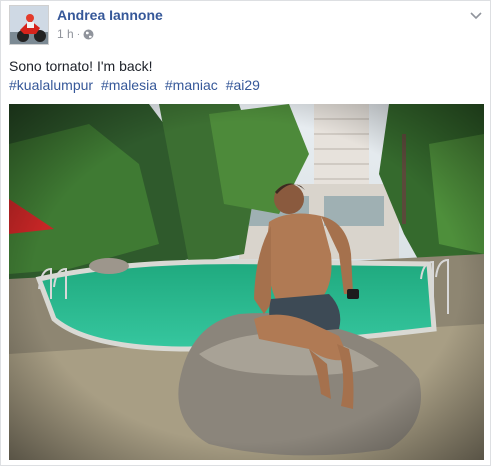 The width and height of the screenshot is (491, 466). I want to click on post-header: Andrea Iannone 1 h ·, so click(246, 25).